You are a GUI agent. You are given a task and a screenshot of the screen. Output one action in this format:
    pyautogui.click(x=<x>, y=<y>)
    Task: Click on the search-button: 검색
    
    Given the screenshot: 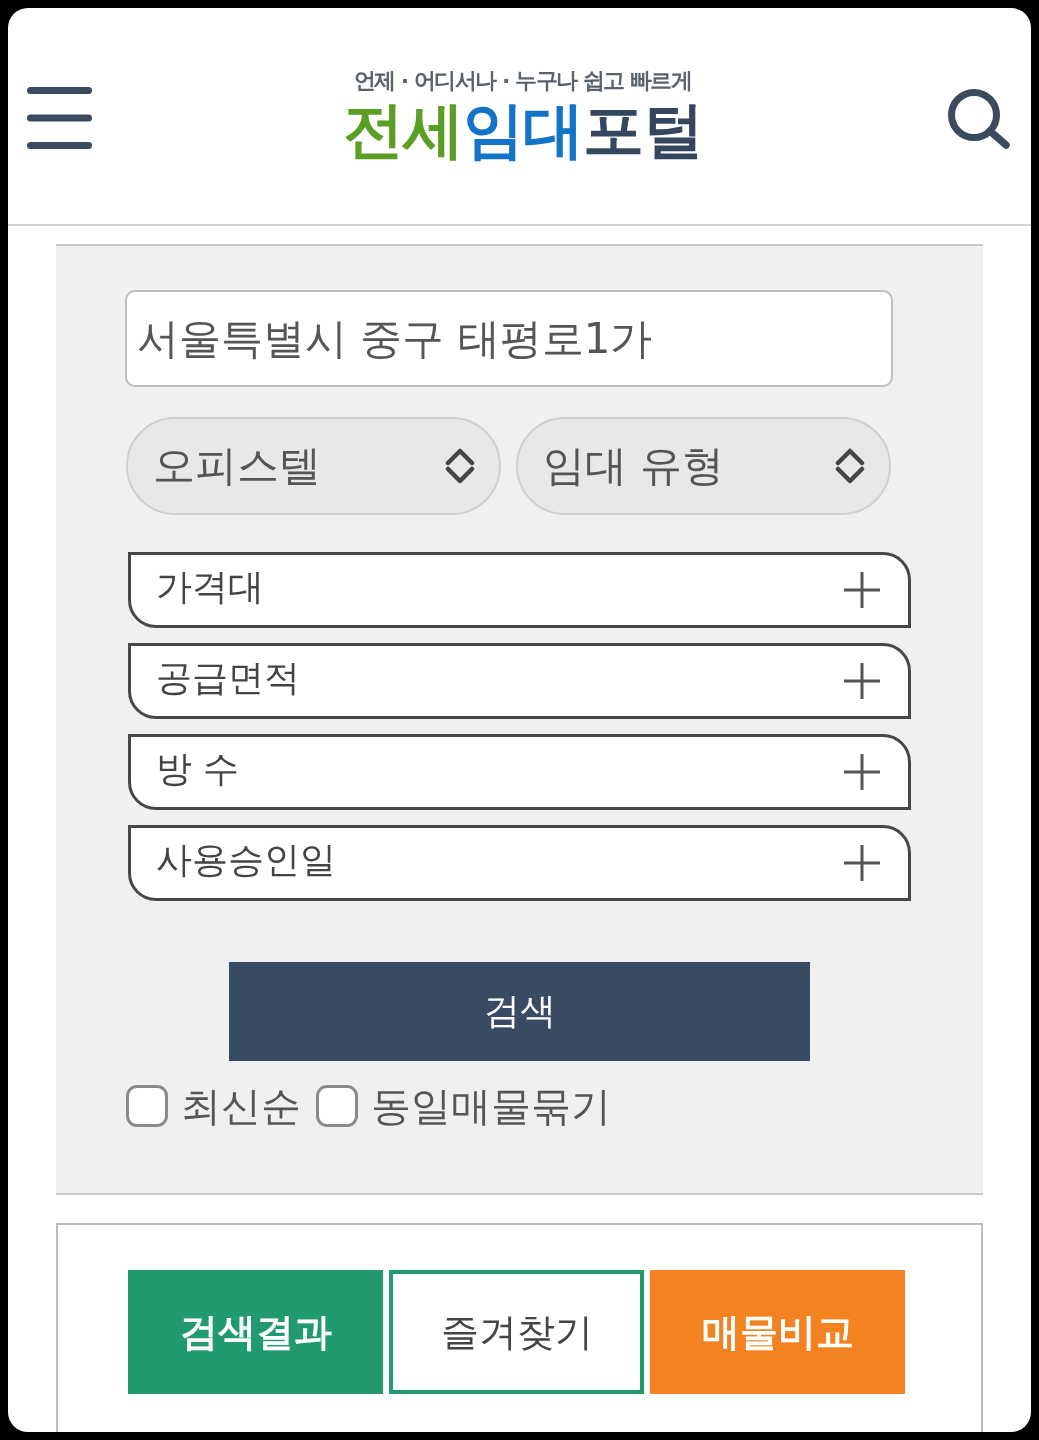 What is the action you would take?
    pyautogui.click(x=519, y=1011)
    